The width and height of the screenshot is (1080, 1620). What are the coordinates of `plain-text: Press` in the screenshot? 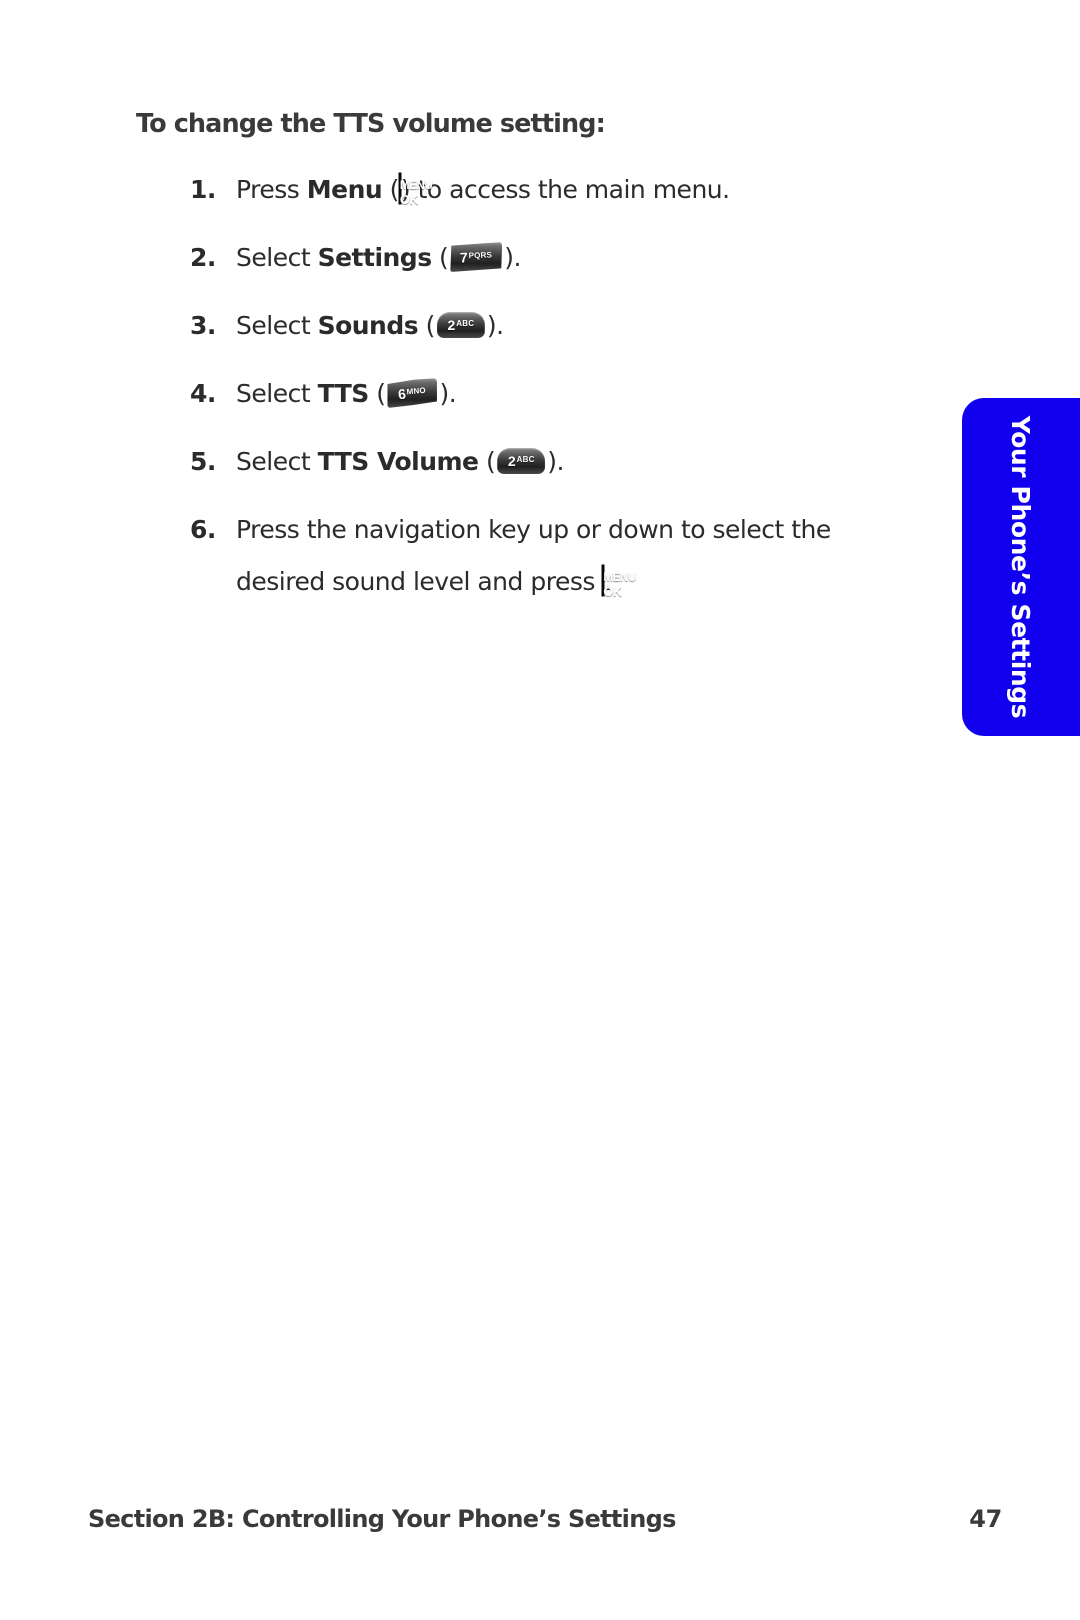 It's located at (271, 189).